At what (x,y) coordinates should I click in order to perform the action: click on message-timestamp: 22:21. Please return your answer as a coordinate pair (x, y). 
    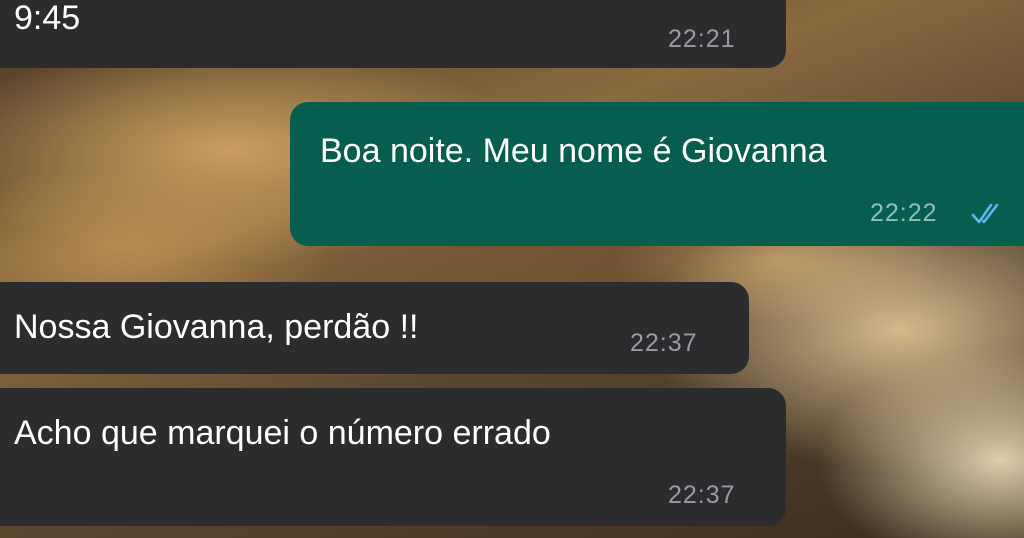
    Looking at the image, I should click on (702, 39).